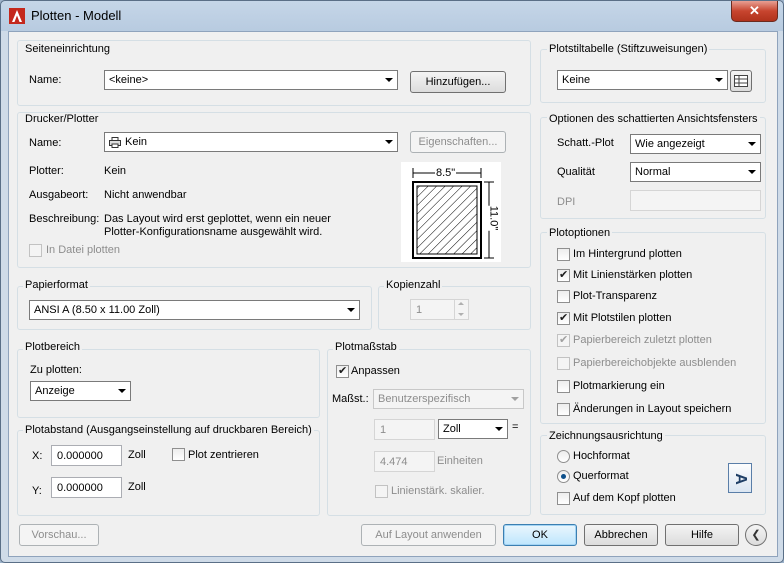  Describe the element at coordinates (460, 461) in the screenshot. I see `units-label: Einheiten` at that location.